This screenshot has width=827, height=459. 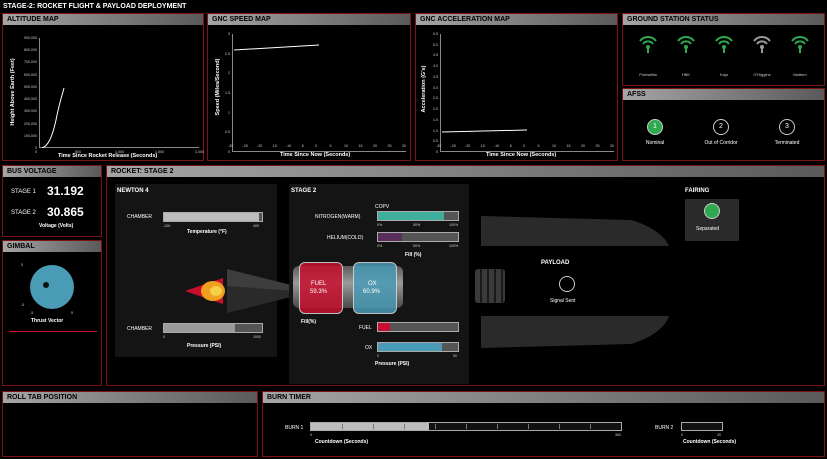 I want to click on speed-ylabel: Speed (Miles/Second), so click(x=218, y=87).